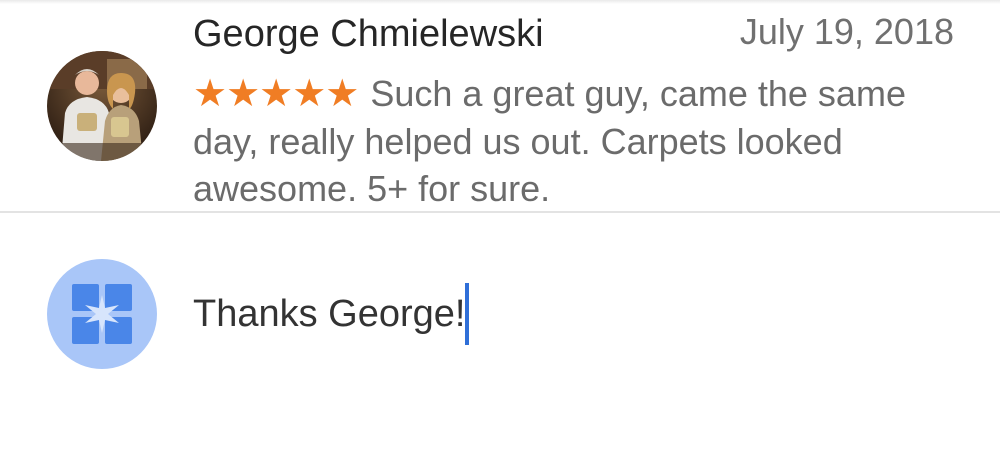  I want to click on owner-avatar, so click(102, 314).